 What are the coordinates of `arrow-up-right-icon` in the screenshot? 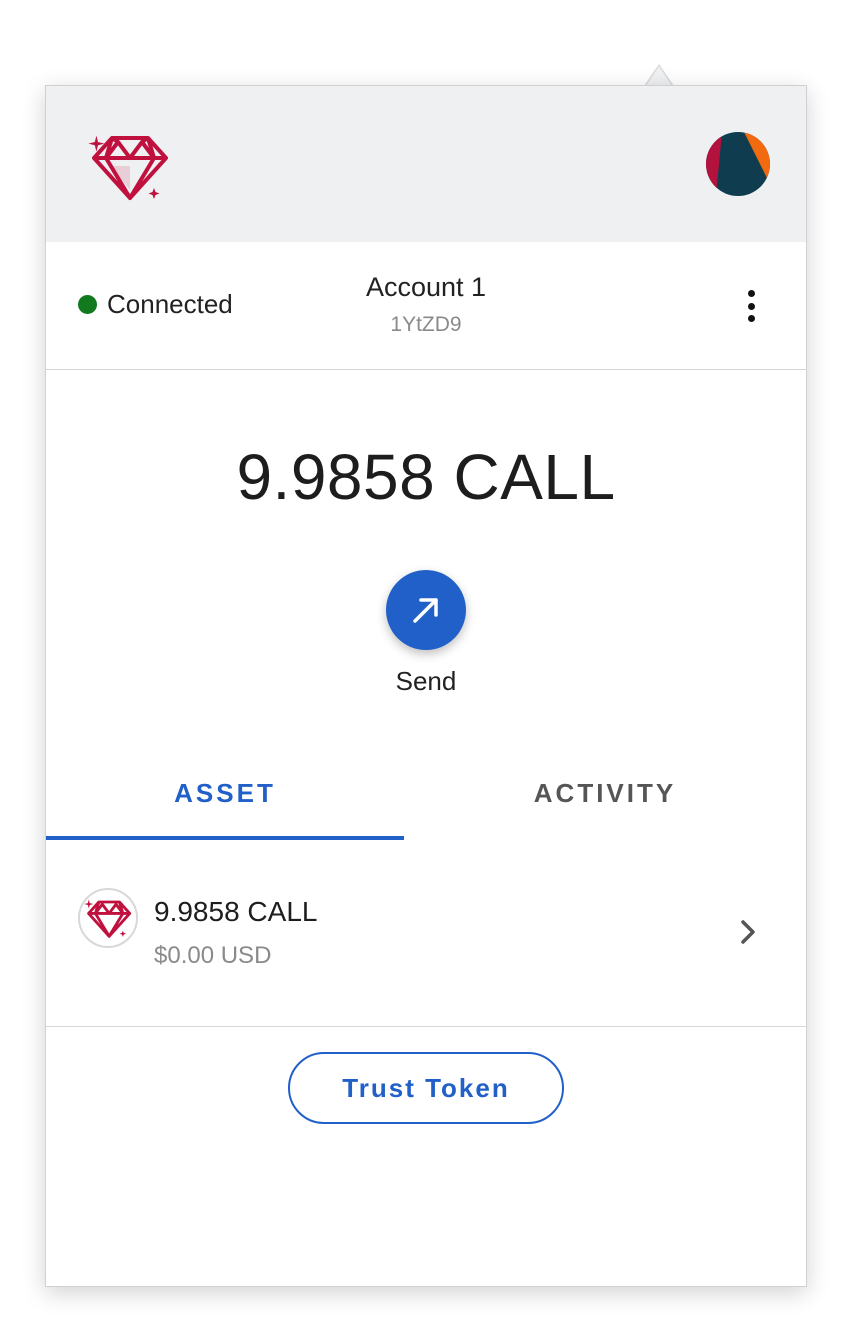 It's located at (425, 610).